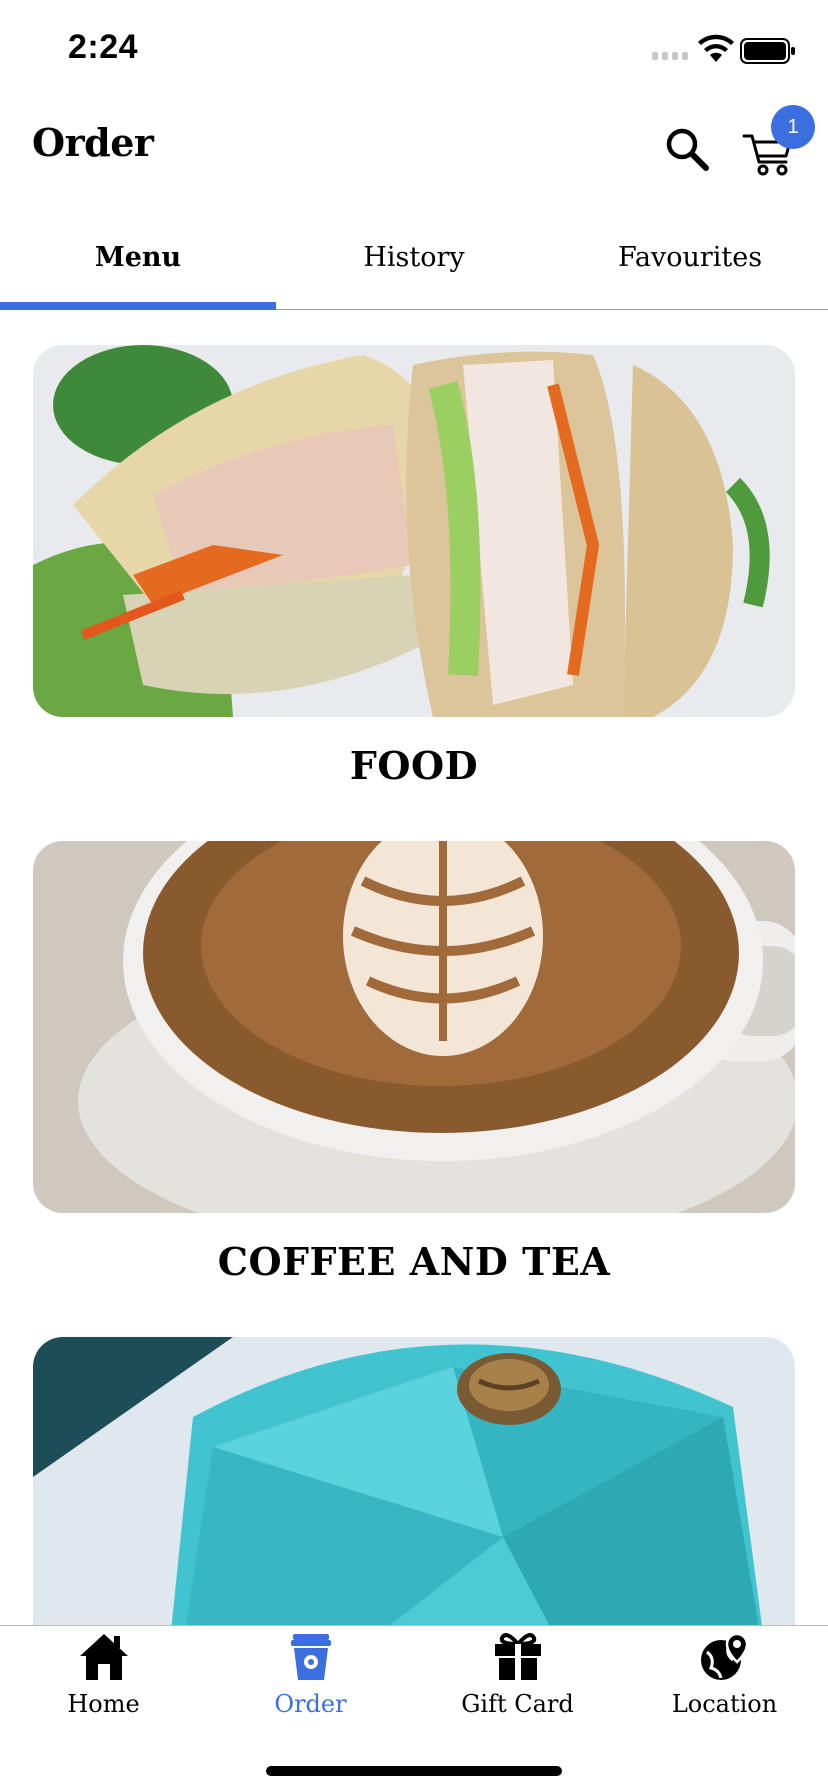  I want to click on nav-home-label: Home, so click(103, 1704).